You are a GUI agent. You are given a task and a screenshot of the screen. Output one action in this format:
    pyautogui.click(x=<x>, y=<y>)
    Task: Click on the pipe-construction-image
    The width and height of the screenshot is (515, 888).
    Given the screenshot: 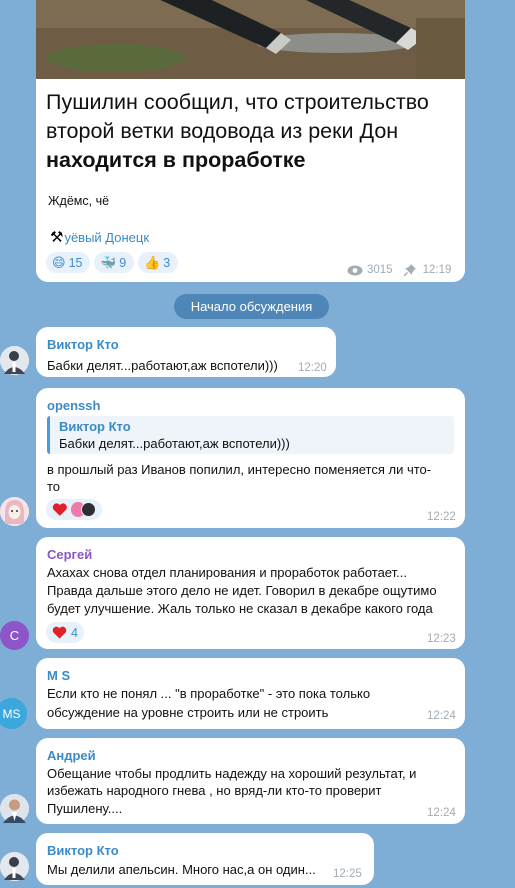 What is the action you would take?
    pyautogui.click(x=250, y=39)
    